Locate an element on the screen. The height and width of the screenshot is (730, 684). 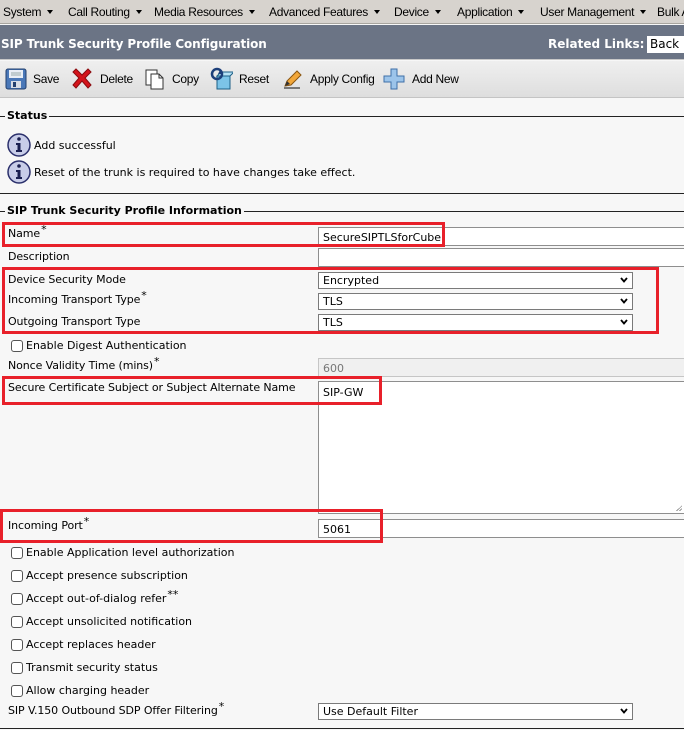
menu-bulk-administration: Bulk A is located at coordinates (670, 12).